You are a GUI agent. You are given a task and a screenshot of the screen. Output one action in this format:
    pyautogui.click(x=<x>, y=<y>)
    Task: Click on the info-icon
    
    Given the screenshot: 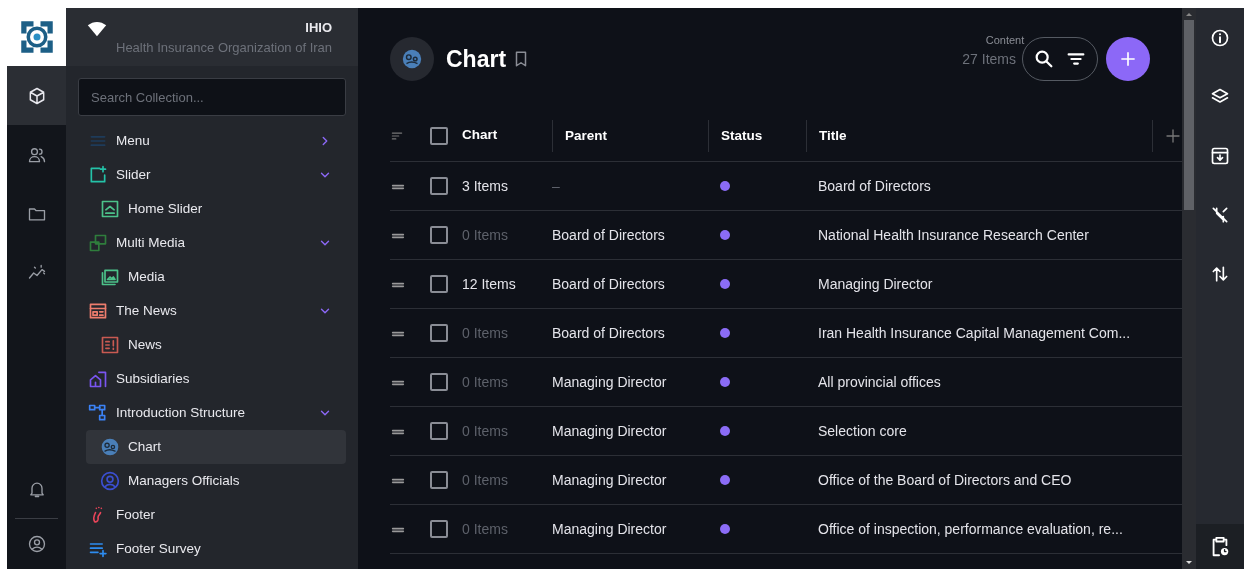 What is the action you would take?
    pyautogui.click(x=1220, y=37)
    